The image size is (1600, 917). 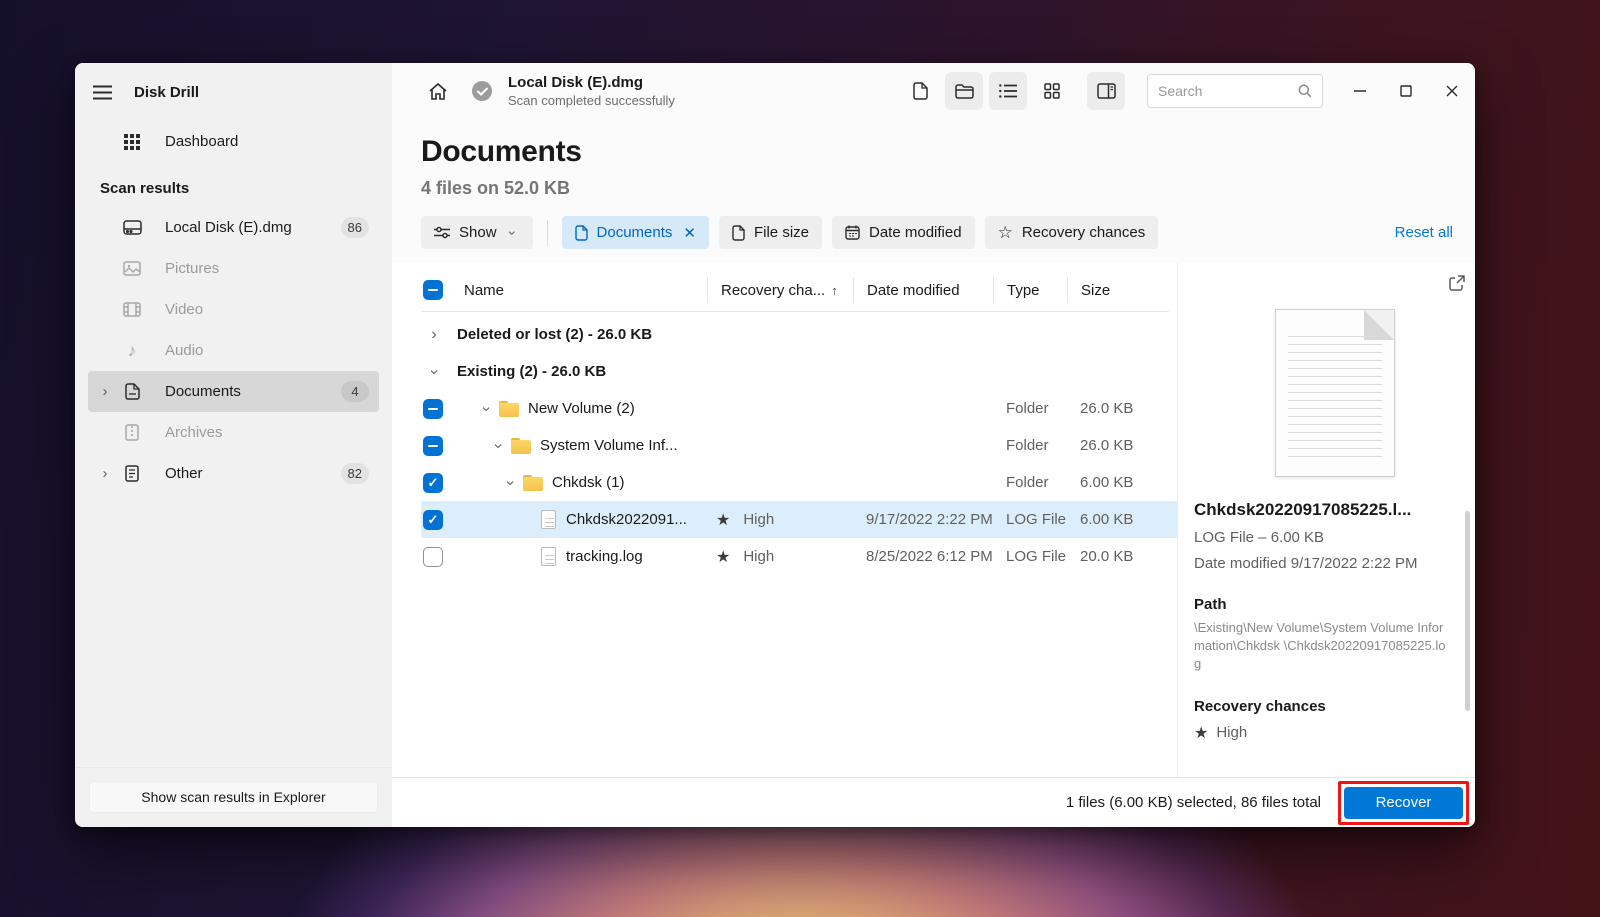 I want to click on table-row: › Existing (2) - 26.0 KB, so click(x=799, y=371).